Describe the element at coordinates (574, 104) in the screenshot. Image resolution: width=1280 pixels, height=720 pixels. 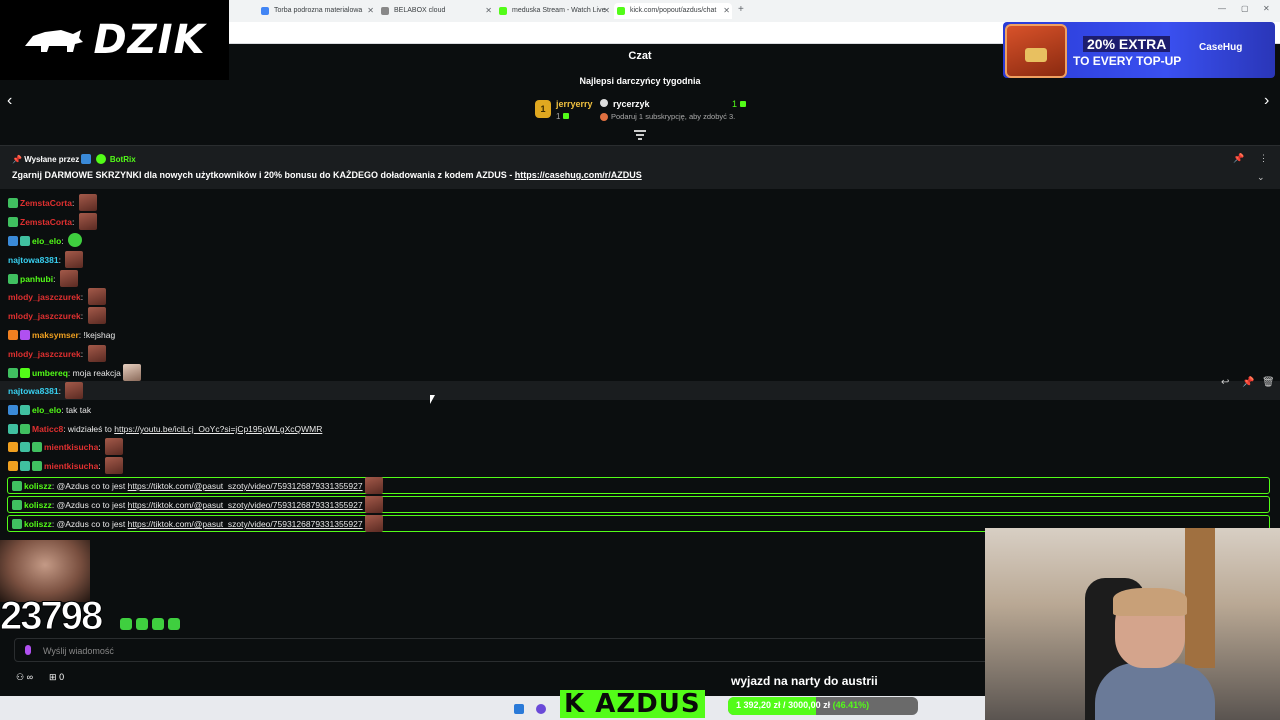
I see `top-gifter-name: jerryerry` at that location.